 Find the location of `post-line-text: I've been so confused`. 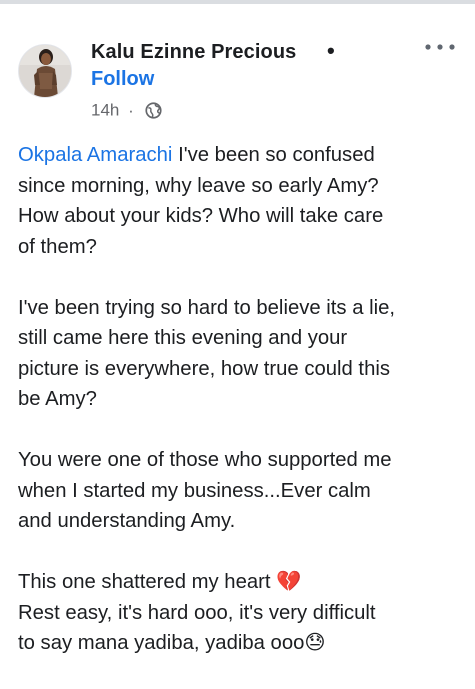

post-line-text: I've been so confused is located at coordinates (273, 155).